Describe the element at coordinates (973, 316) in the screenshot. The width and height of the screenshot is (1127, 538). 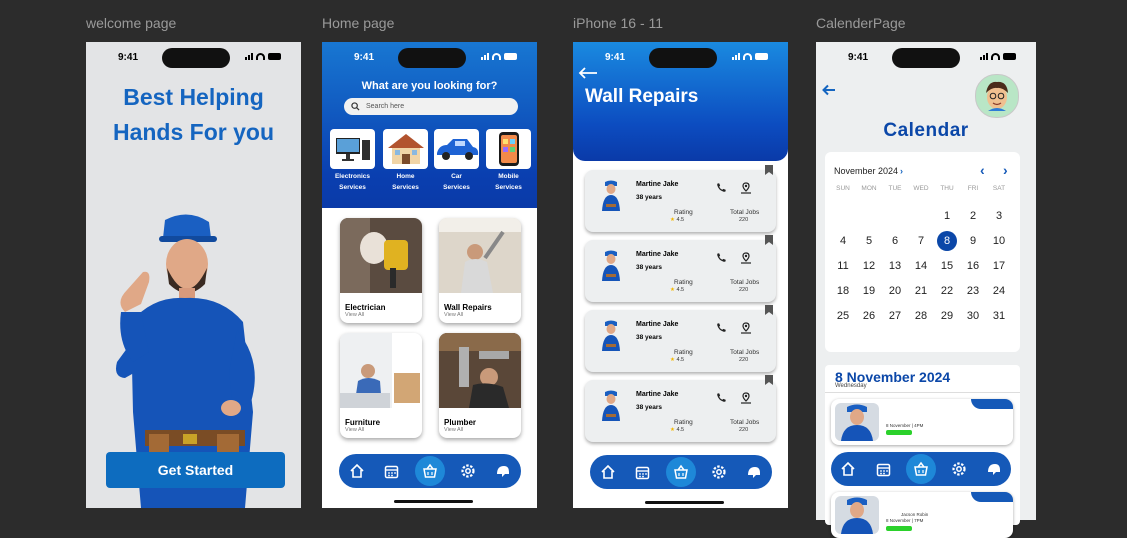
I see `day-cell: 30` at that location.